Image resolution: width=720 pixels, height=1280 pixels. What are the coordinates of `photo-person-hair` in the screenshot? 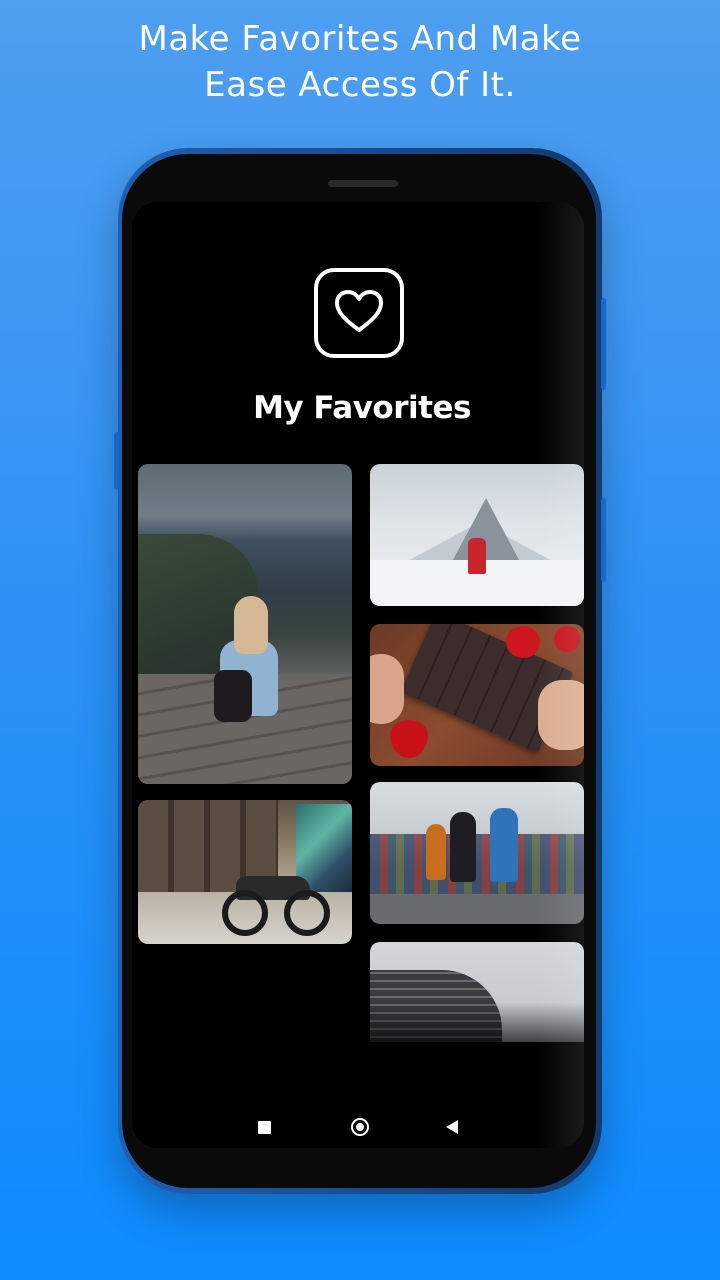 It's located at (251, 625).